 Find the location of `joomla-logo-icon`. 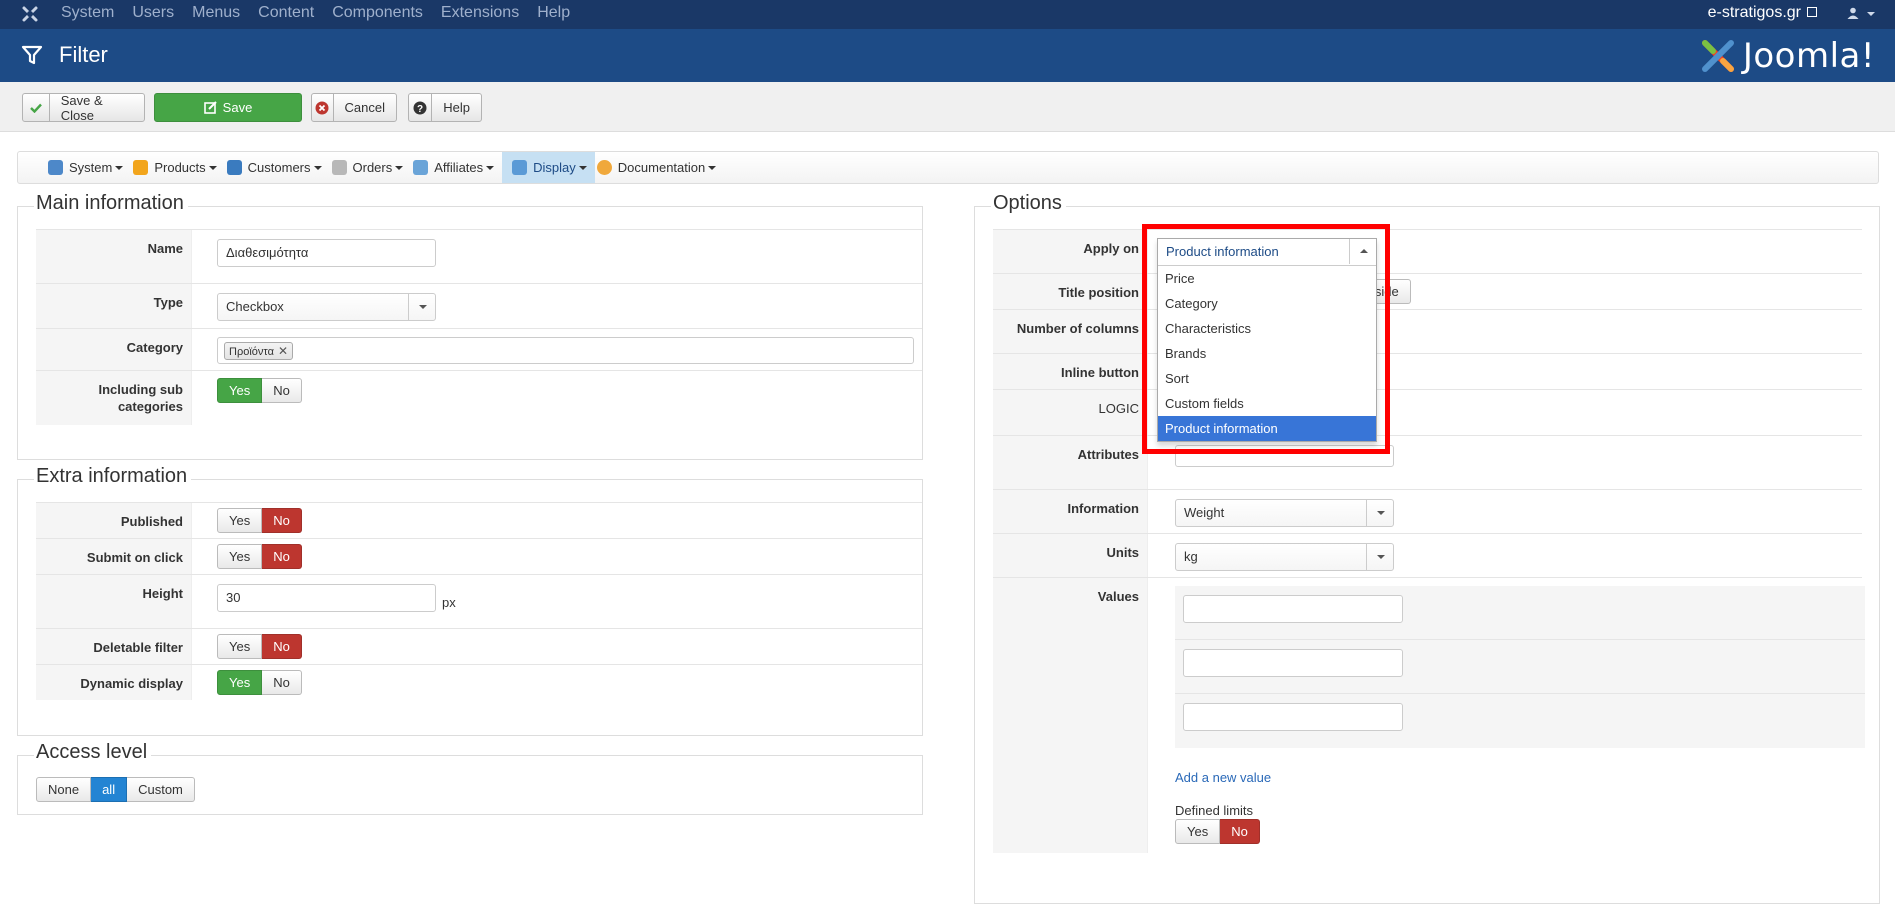

joomla-logo-icon is located at coordinates (1717, 56).